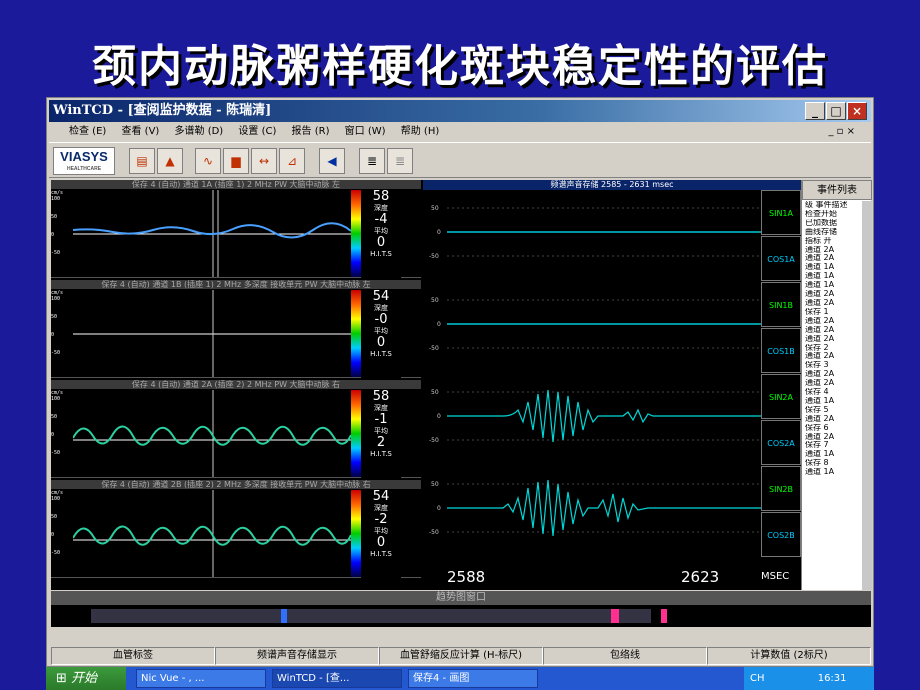  Describe the element at coordinates (781, 442) in the screenshot. I see `channel-cos2a: COS2A` at that location.